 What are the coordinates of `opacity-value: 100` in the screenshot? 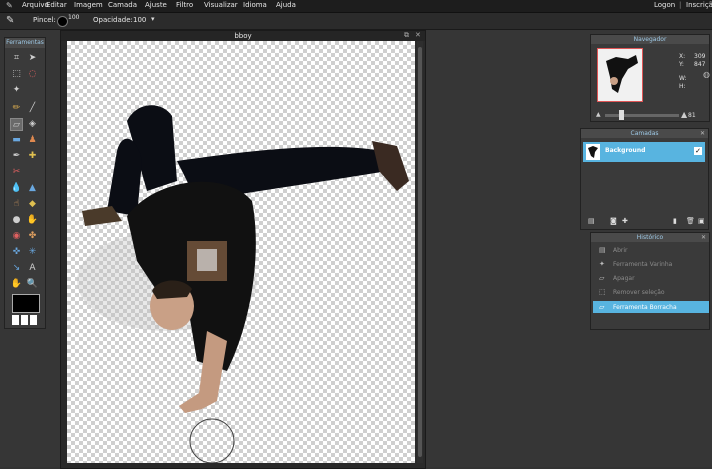 It's located at (139, 20).